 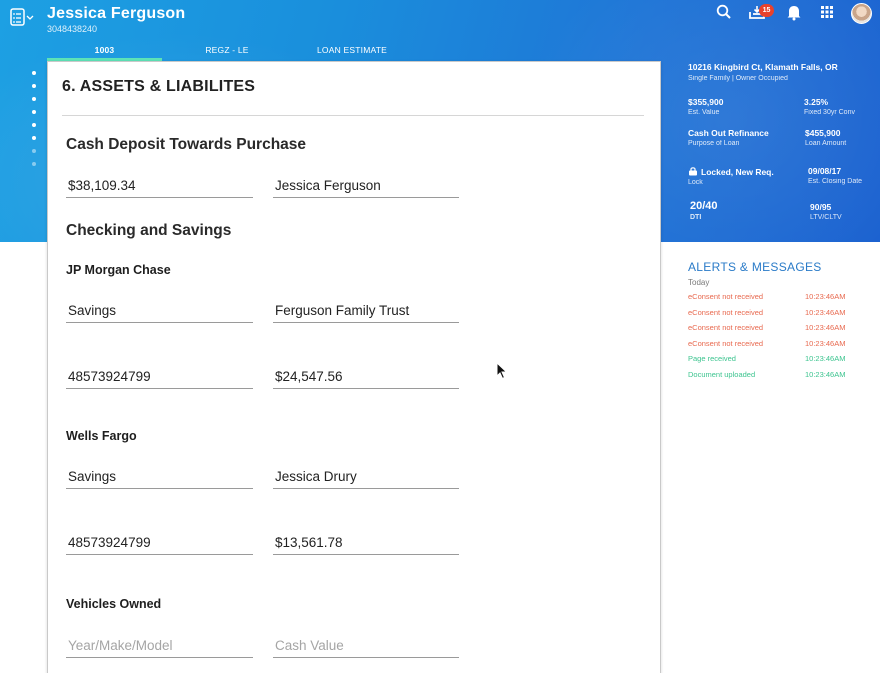 What do you see at coordinates (22, 17) in the screenshot?
I see `checklist-menu-icon` at bounding box center [22, 17].